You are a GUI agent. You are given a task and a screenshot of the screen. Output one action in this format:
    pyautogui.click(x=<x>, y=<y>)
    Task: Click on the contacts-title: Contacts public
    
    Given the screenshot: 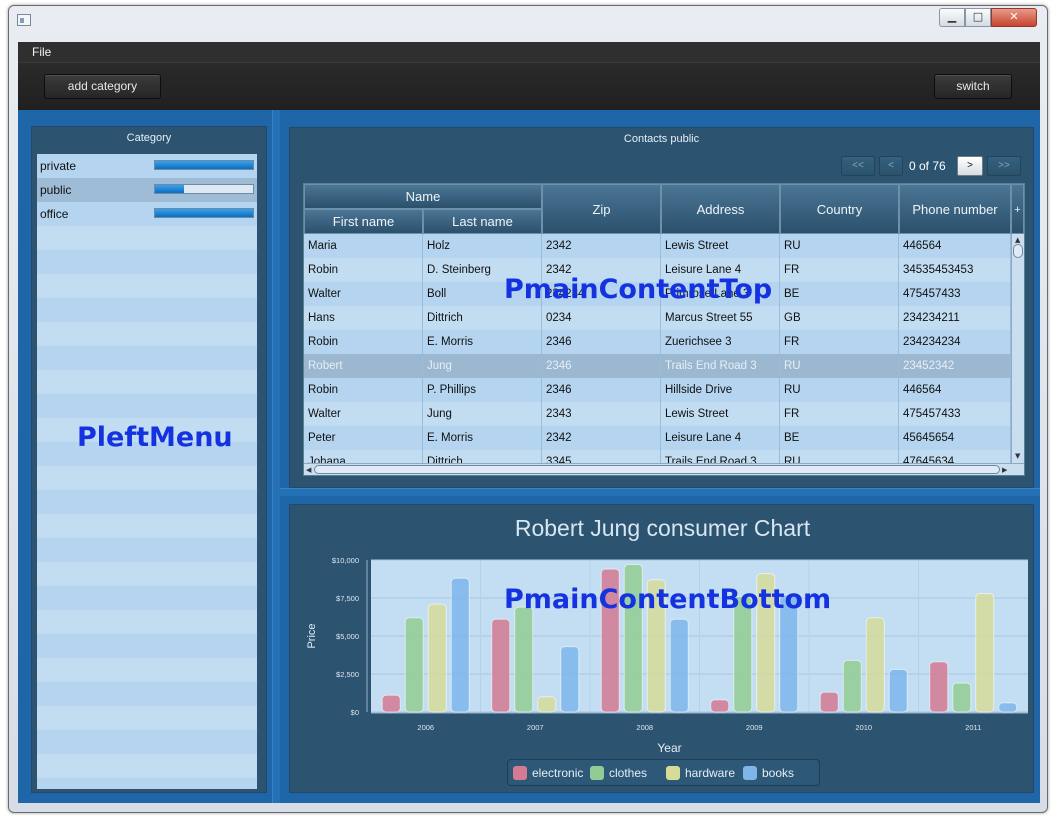 What is the action you would take?
    pyautogui.click(x=661, y=139)
    